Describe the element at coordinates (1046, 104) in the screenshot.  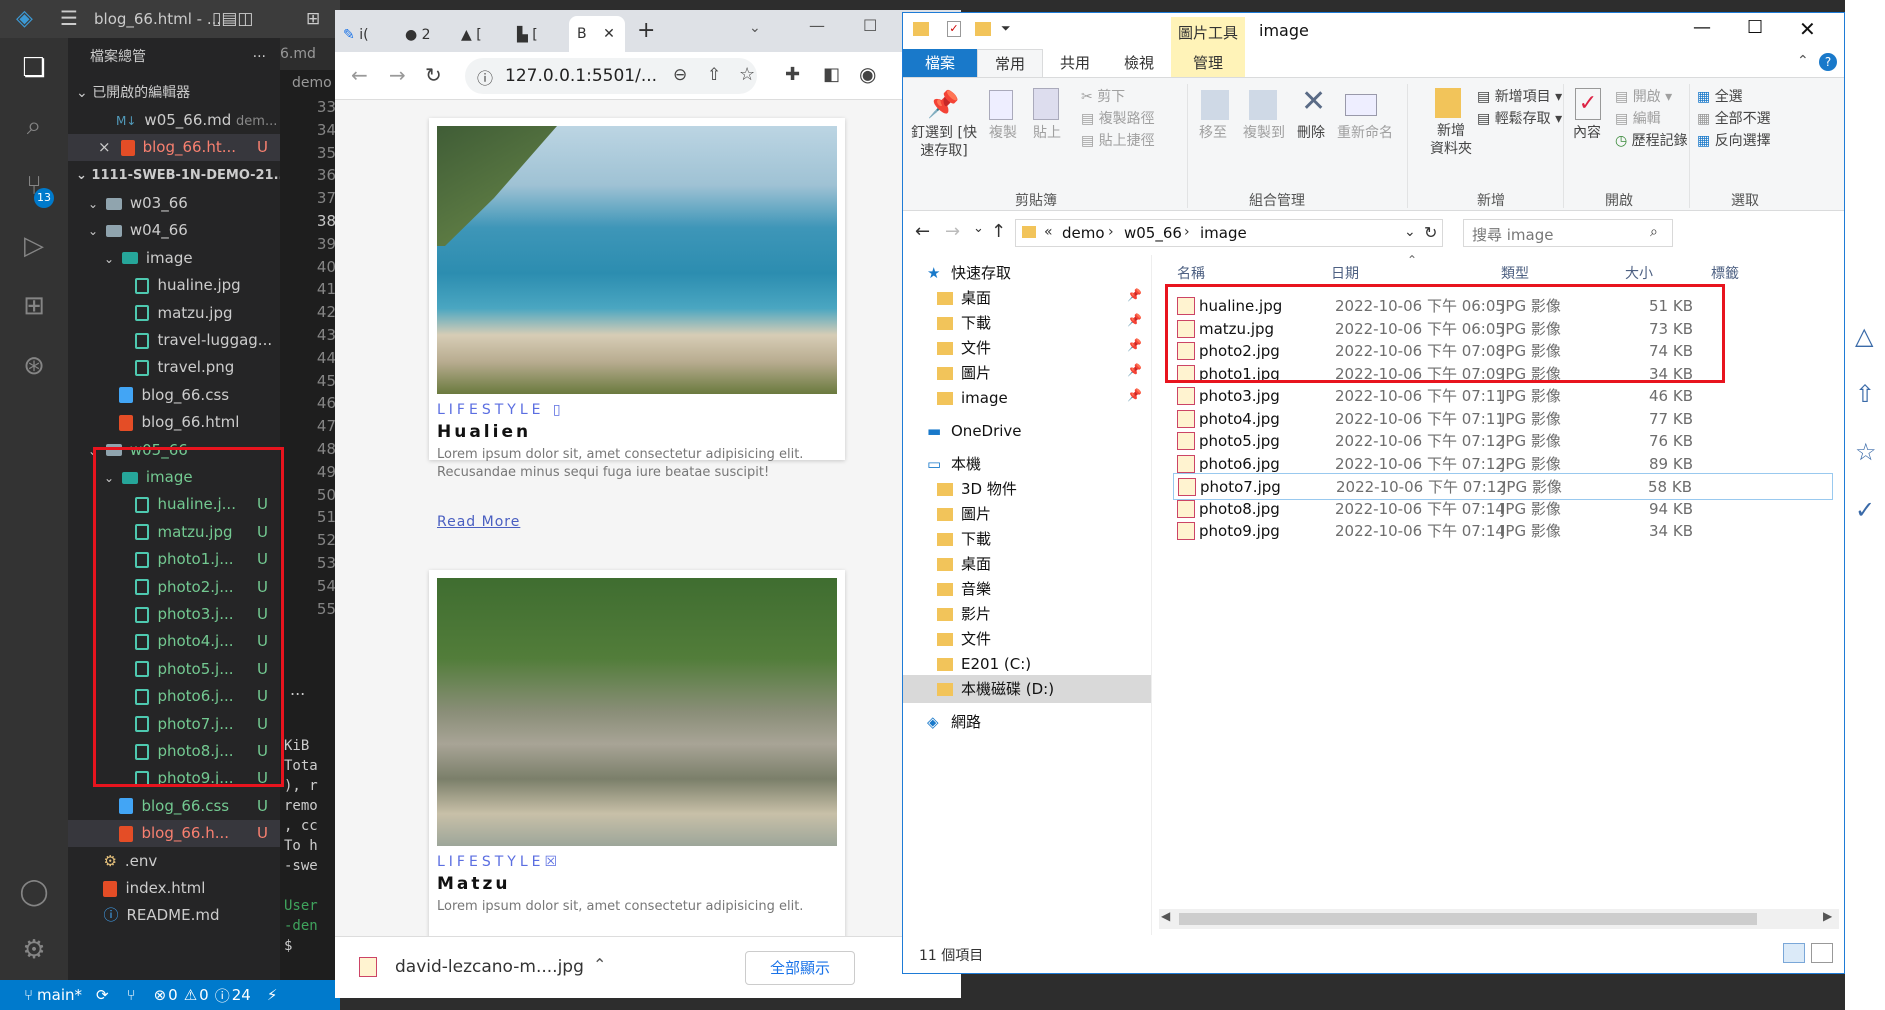
I see `paste-icon` at that location.